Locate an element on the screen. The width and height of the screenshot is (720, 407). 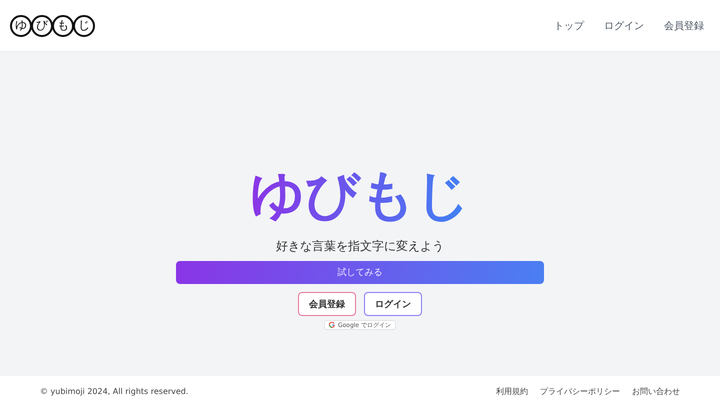
try-button: 試してみる is located at coordinates (360, 272).